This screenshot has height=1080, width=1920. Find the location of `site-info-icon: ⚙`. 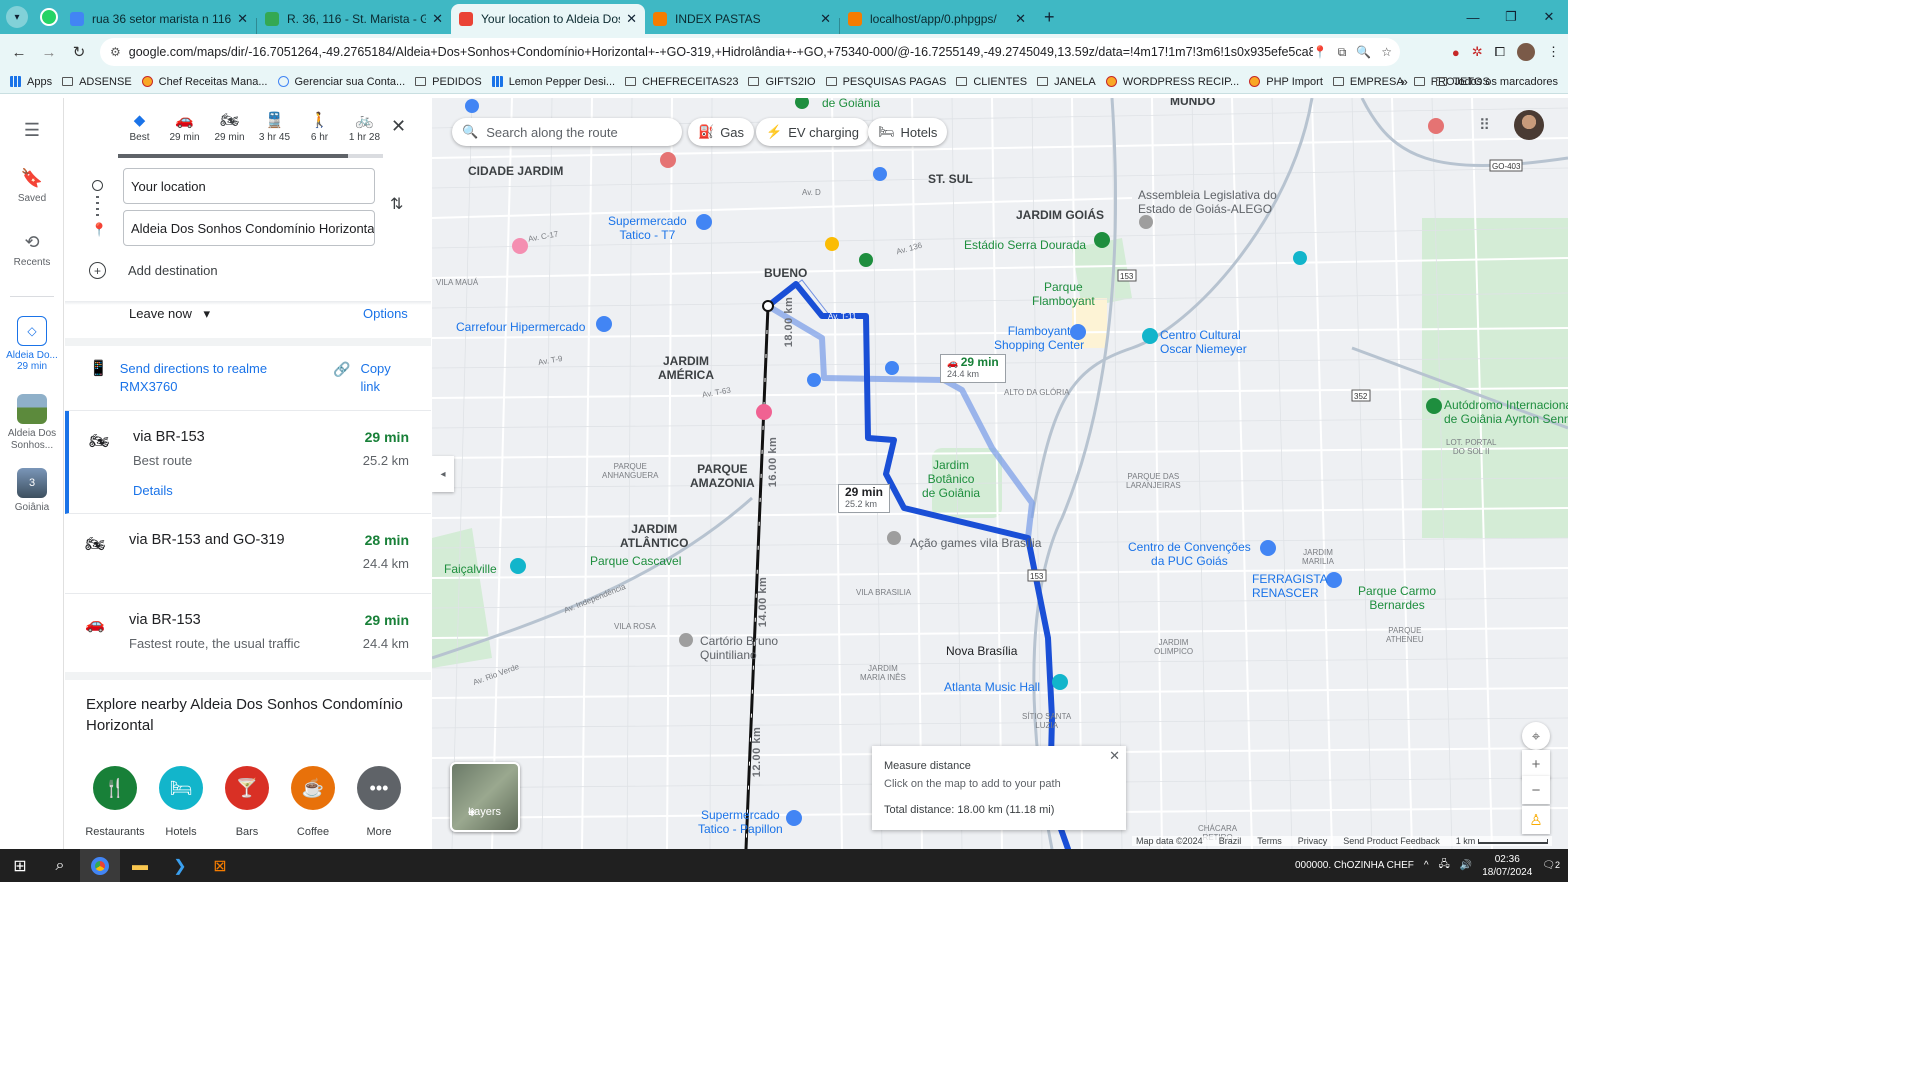

site-info-icon: ⚙ is located at coordinates (115, 52).